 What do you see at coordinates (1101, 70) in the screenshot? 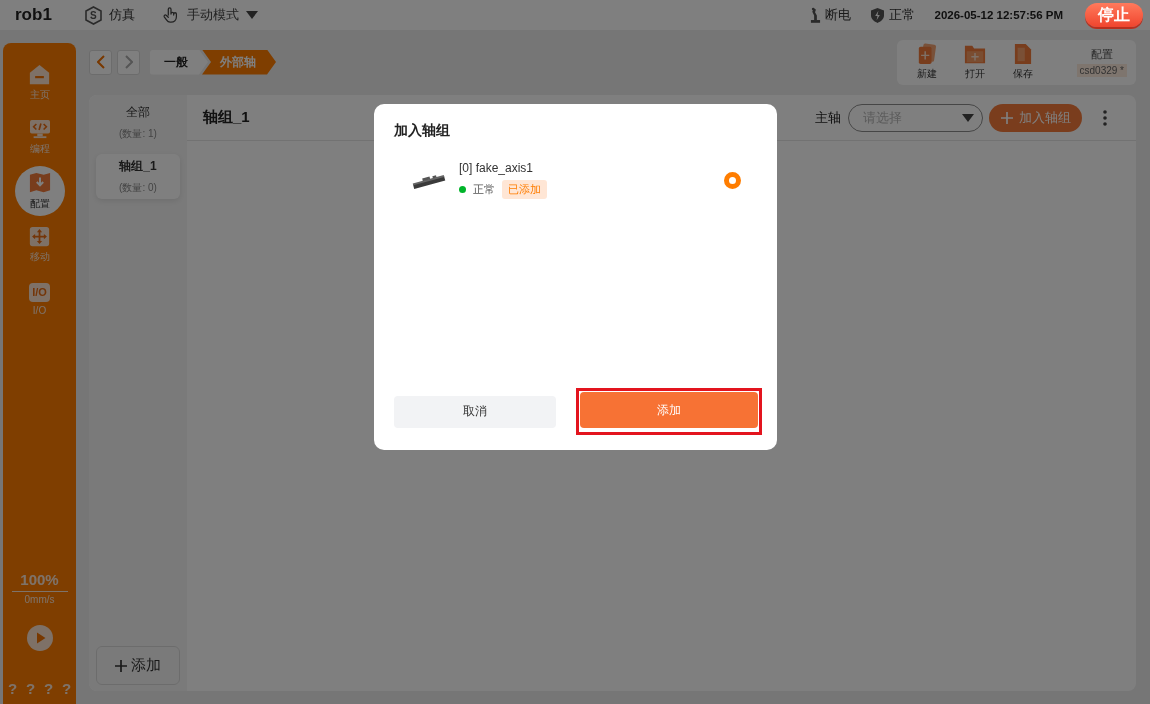
I see `config-name: csd0329 *` at bounding box center [1101, 70].